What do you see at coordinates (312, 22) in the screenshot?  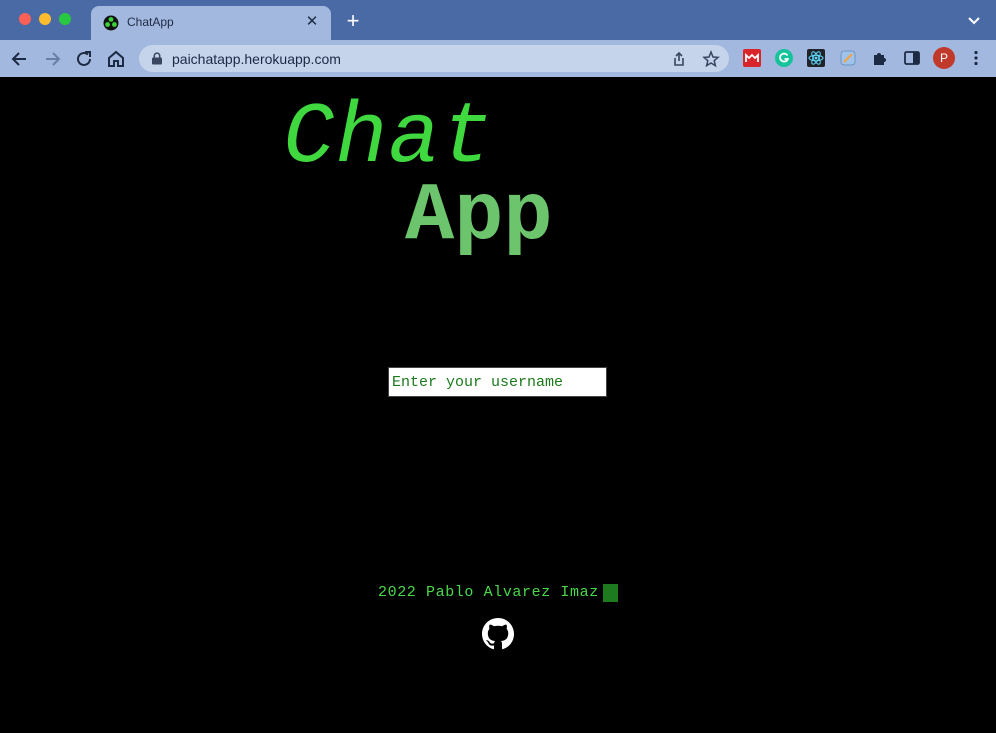 I see `close-tab-icon: ✕` at bounding box center [312, 22].